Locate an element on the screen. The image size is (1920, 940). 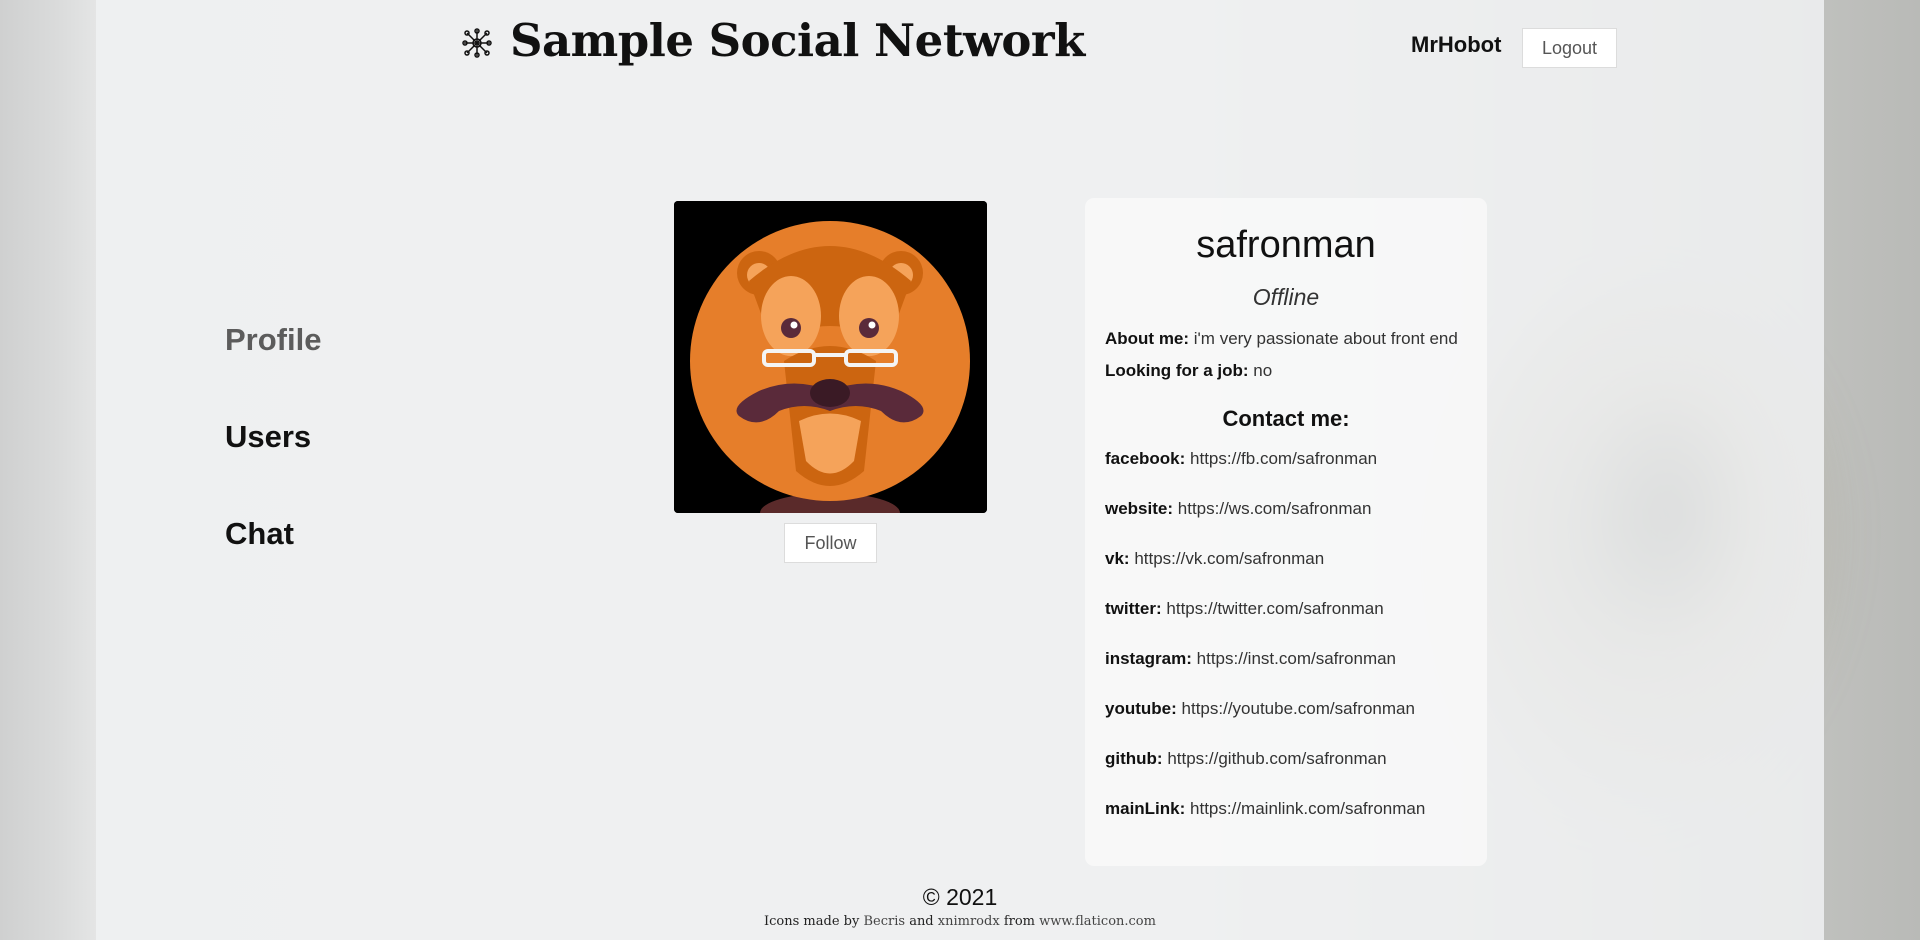
site-title: Sample Social Network is located at coordinates (797, 40).